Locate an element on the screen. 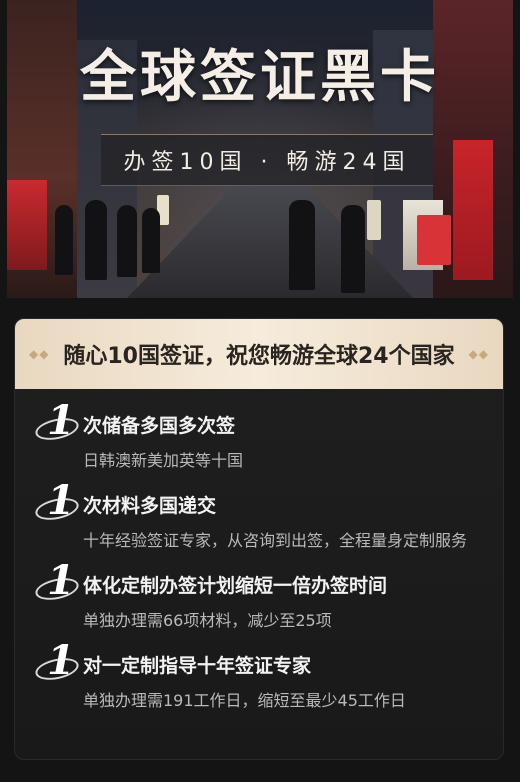 Image resolution: width=520 pixels, height=782 pixels. feature-desc: 日韩澳新美加英等十国 is located at coordinates (163, 460).